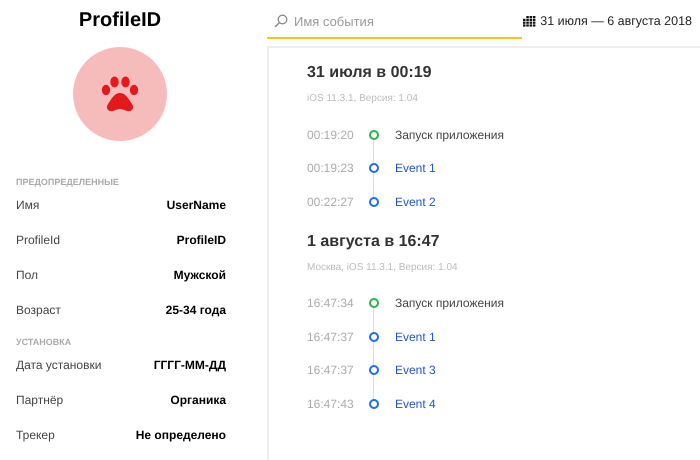 This screenshot has width=700, height=460. What do you see at coordinates (616, 21) in the screenshot?
I see `date-range: 31 июля — 6 августа 2018` at bounding box center [616, 21].